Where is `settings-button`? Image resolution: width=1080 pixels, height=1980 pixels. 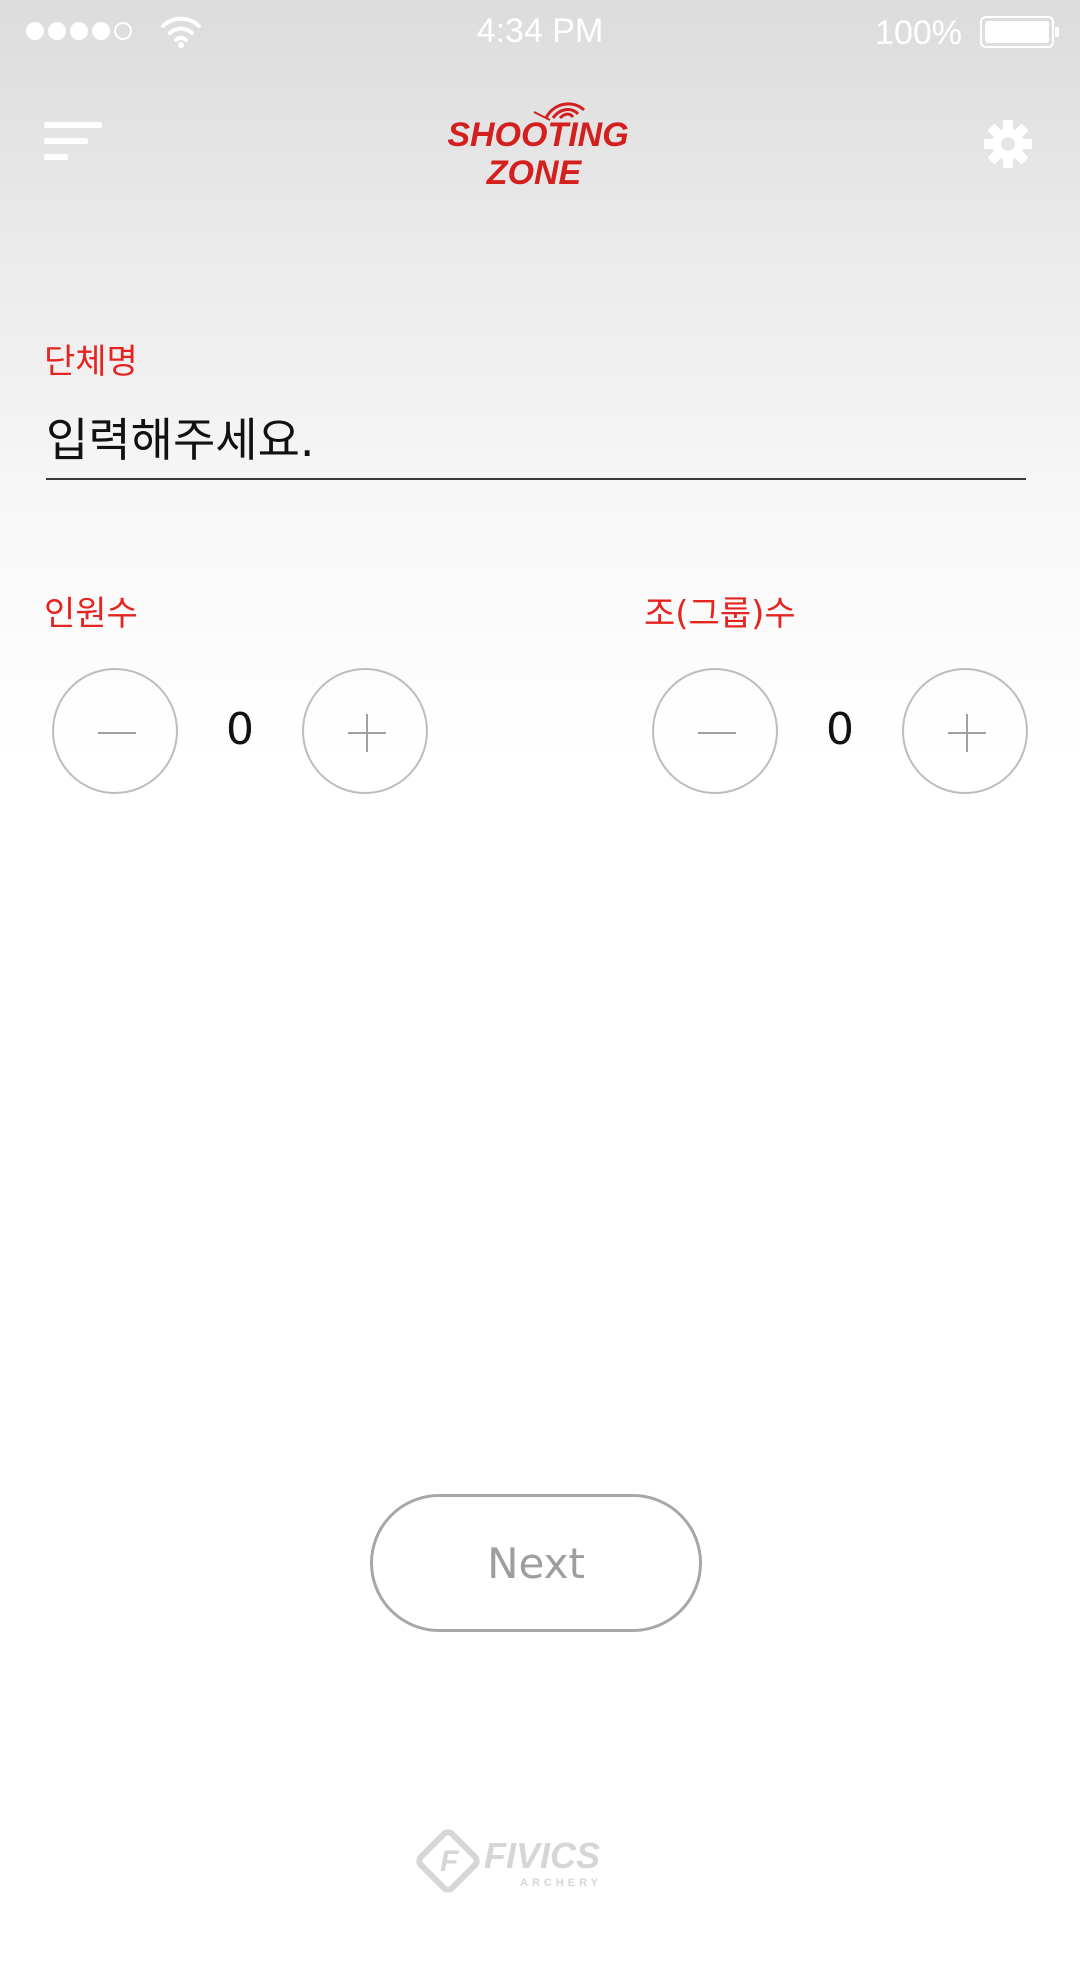
settings-button is located at coordinates (1008, 144).